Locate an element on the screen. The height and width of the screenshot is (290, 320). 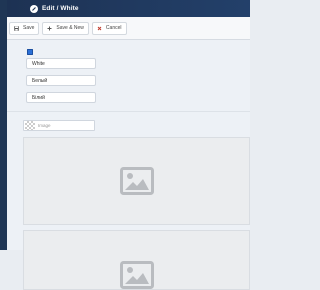
save-button: Save is located at coordinates (24, 28).